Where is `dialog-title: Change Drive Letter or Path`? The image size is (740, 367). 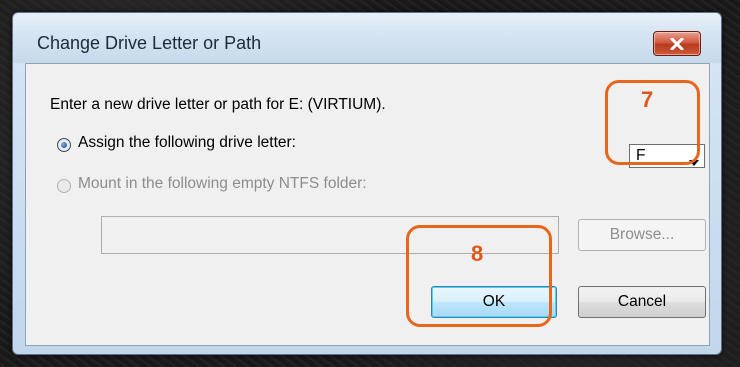 dialog-title: Change Drive Letter or Path is located at coordinates (149, 43).